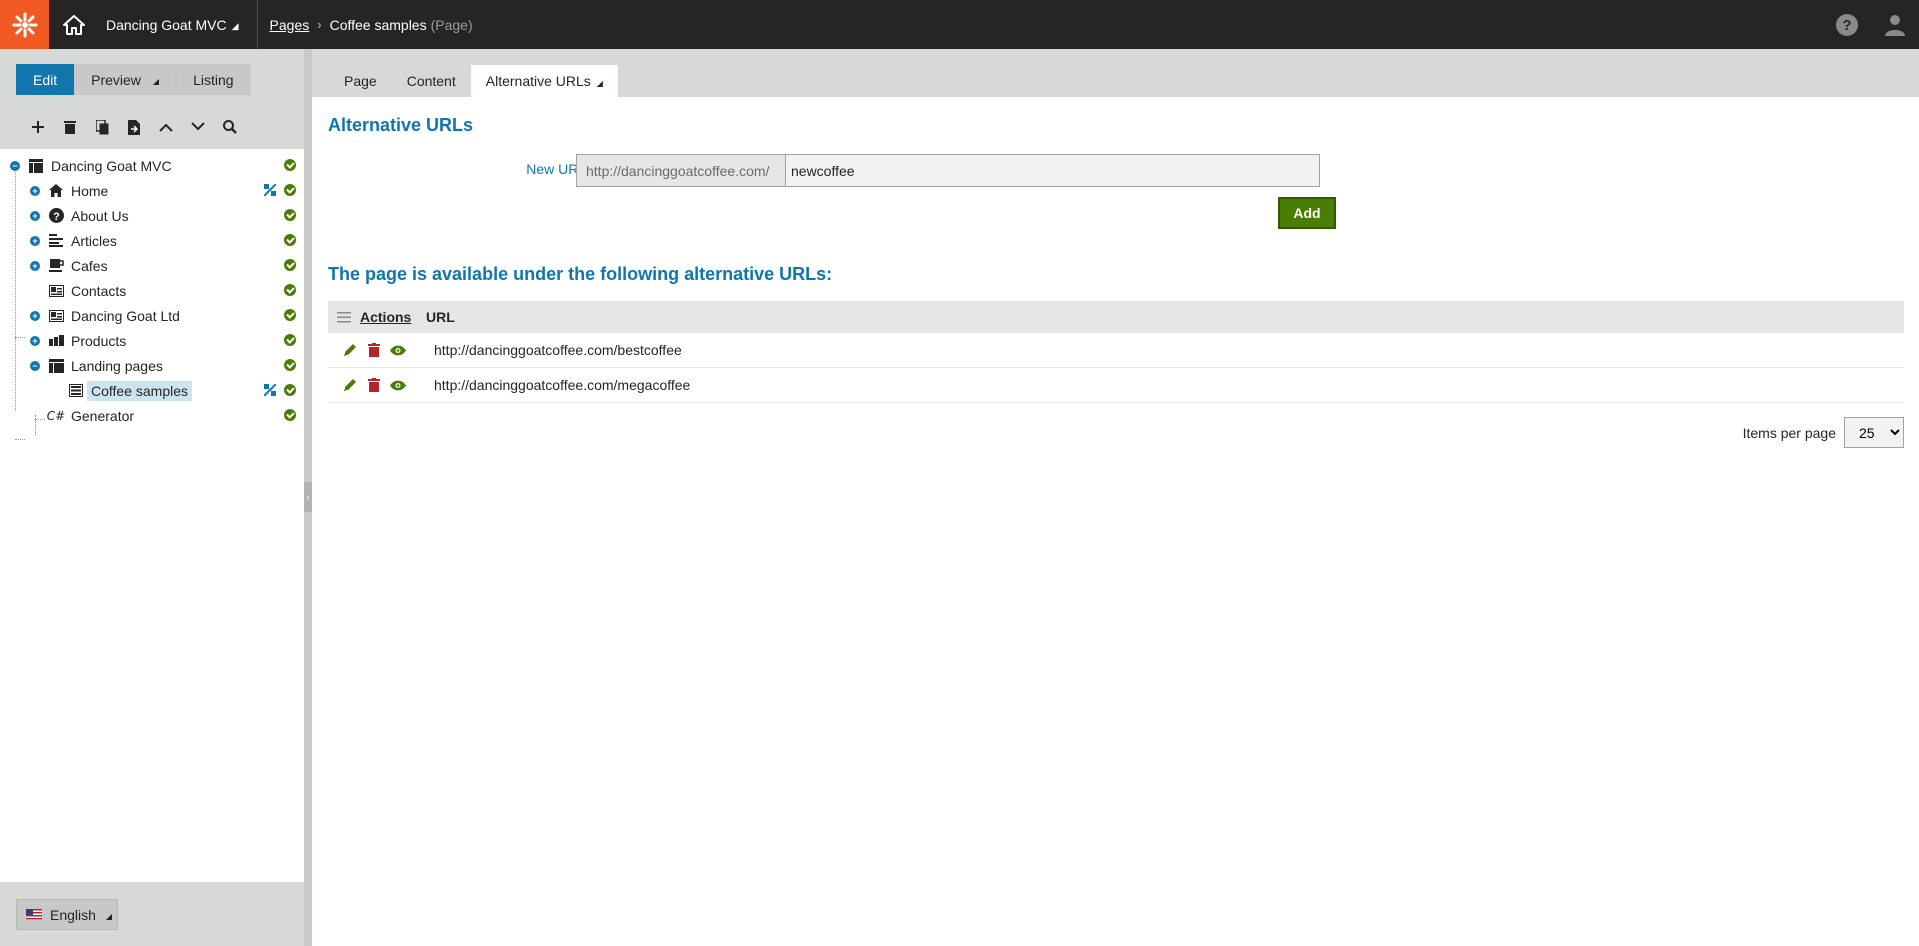  Describe the element at coordinates (344, 317) in the screenshot. I see `column-menu-icon` at that location.